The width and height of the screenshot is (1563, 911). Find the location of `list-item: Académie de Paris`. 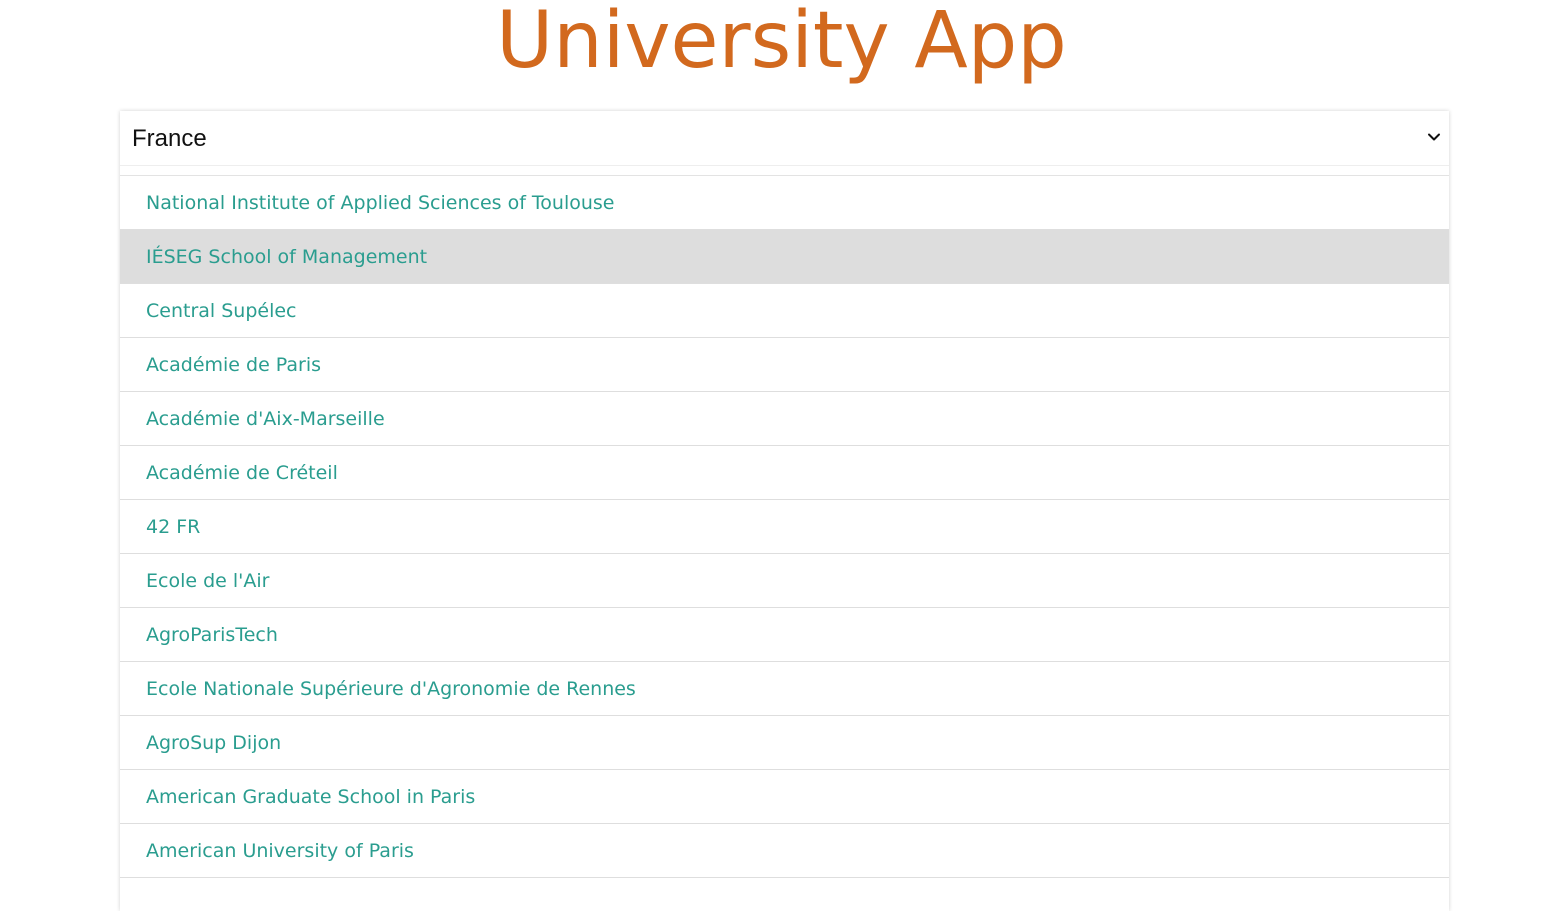

list-item: Académie de Paris is located at coordinates (784, 365).